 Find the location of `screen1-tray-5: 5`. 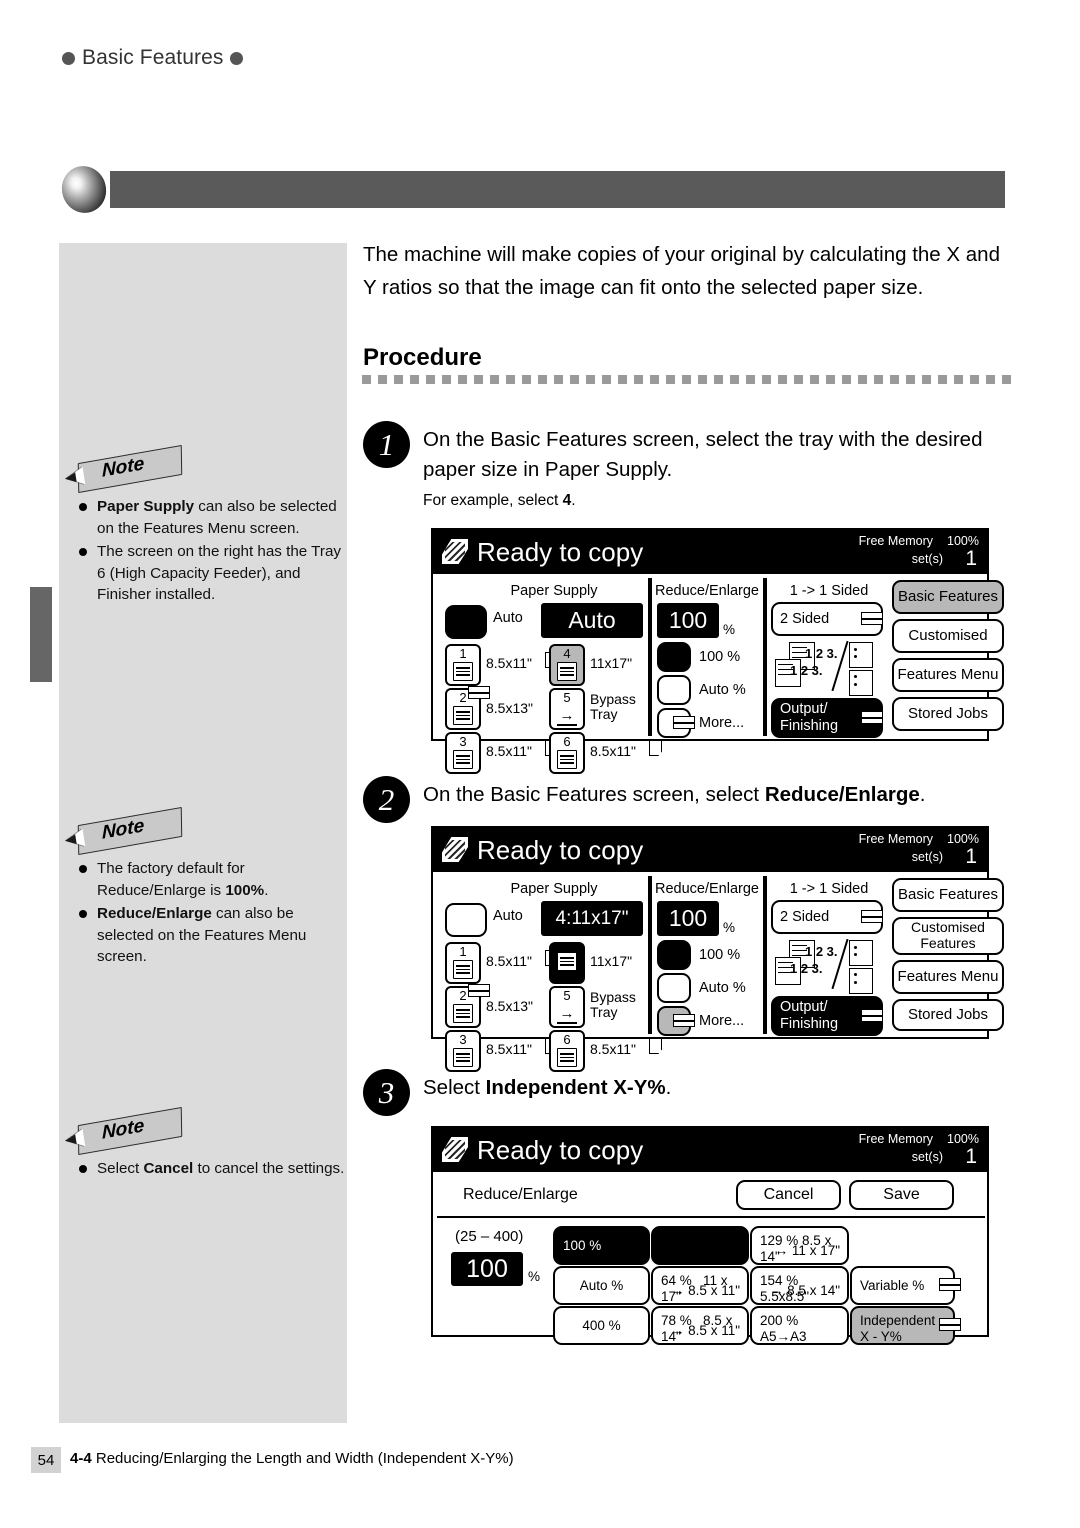

screen1-tray-5: 5 is located at coordinates (567, 709).